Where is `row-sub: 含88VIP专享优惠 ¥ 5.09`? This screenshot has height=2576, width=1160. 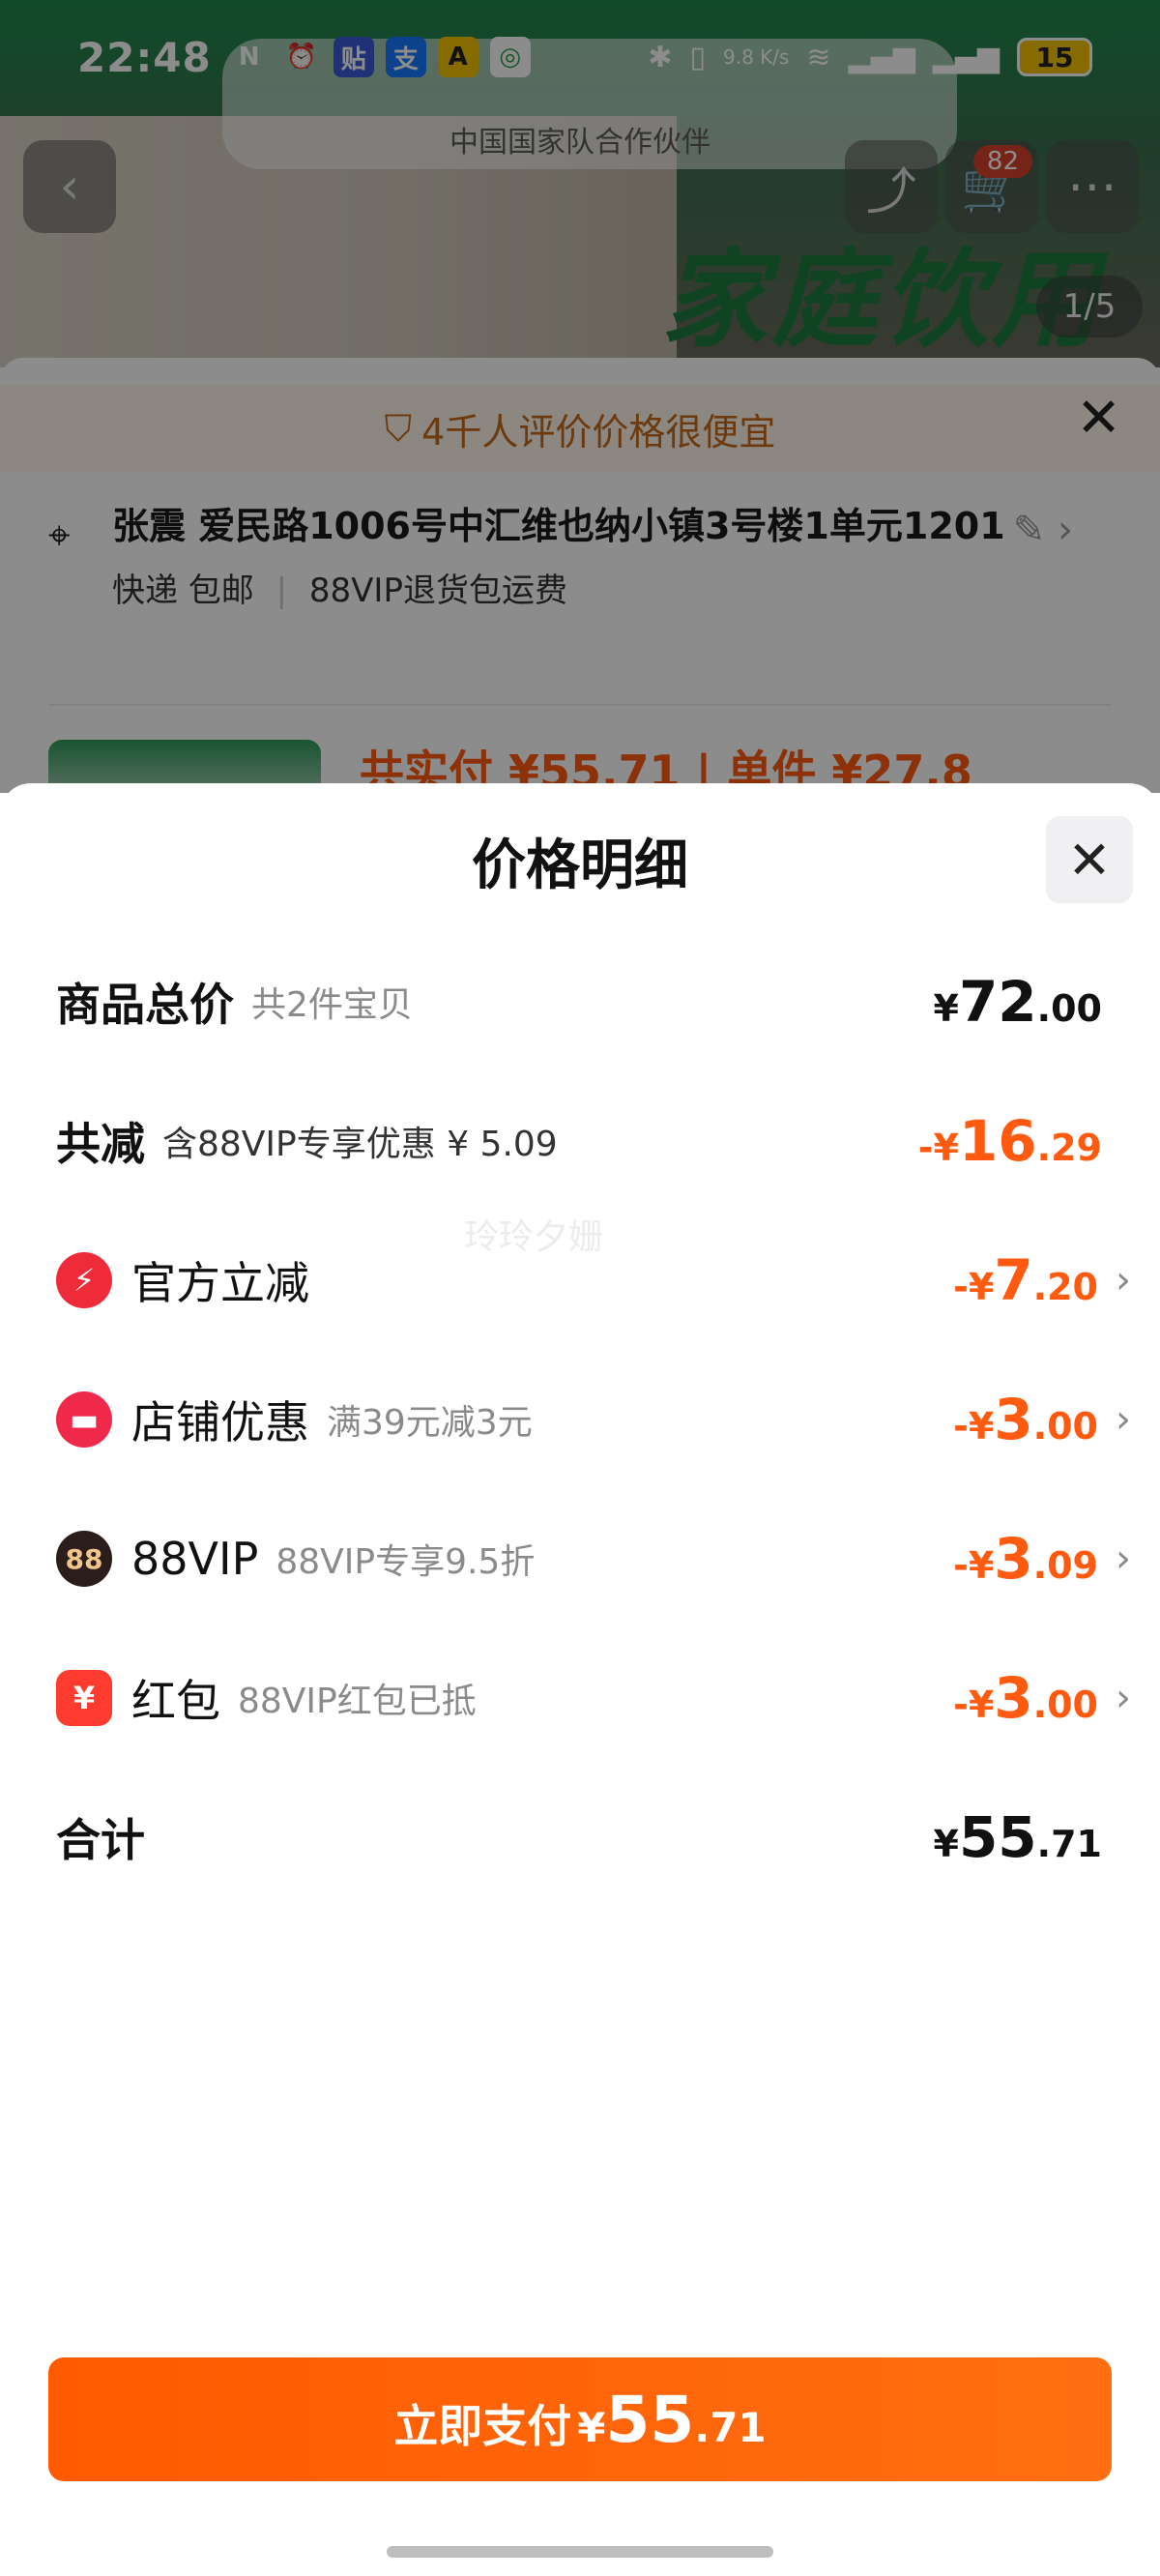
row-sub: 含88VIP专享优惠 ¥ 5.09 is located at coordinates (360, 1144).